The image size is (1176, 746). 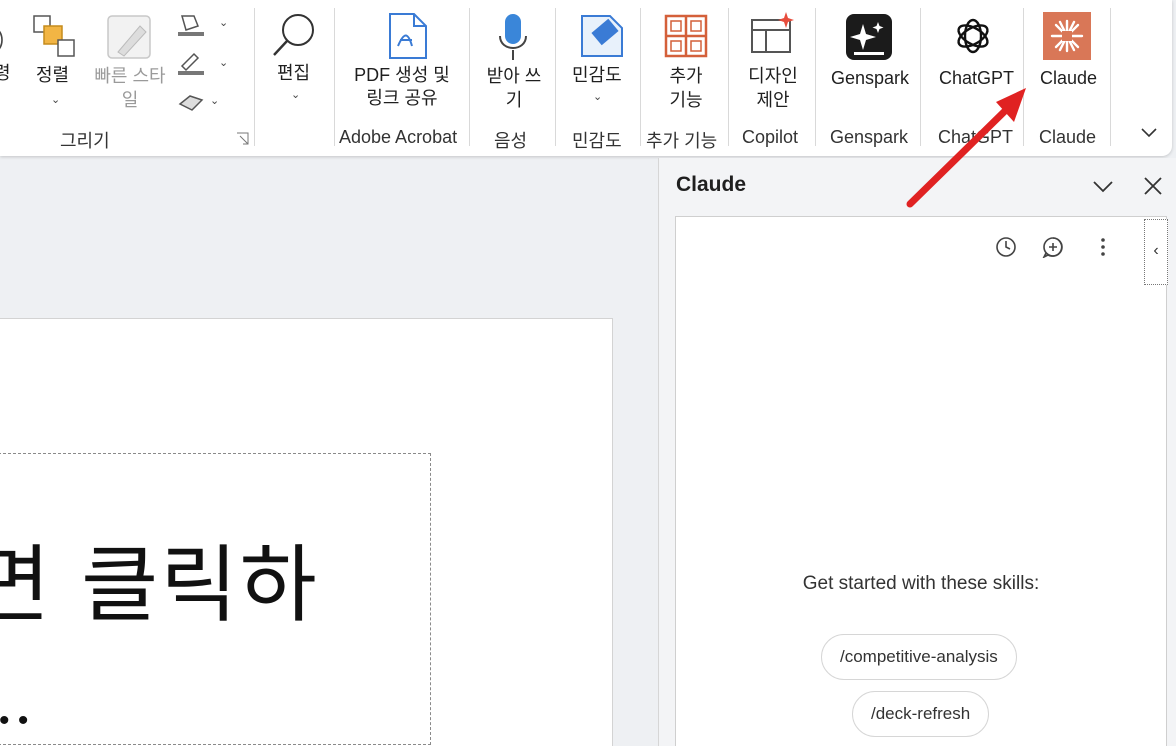 I want to click on quick-styles-label: 빠른 스타일, so click(x=130, y=88).